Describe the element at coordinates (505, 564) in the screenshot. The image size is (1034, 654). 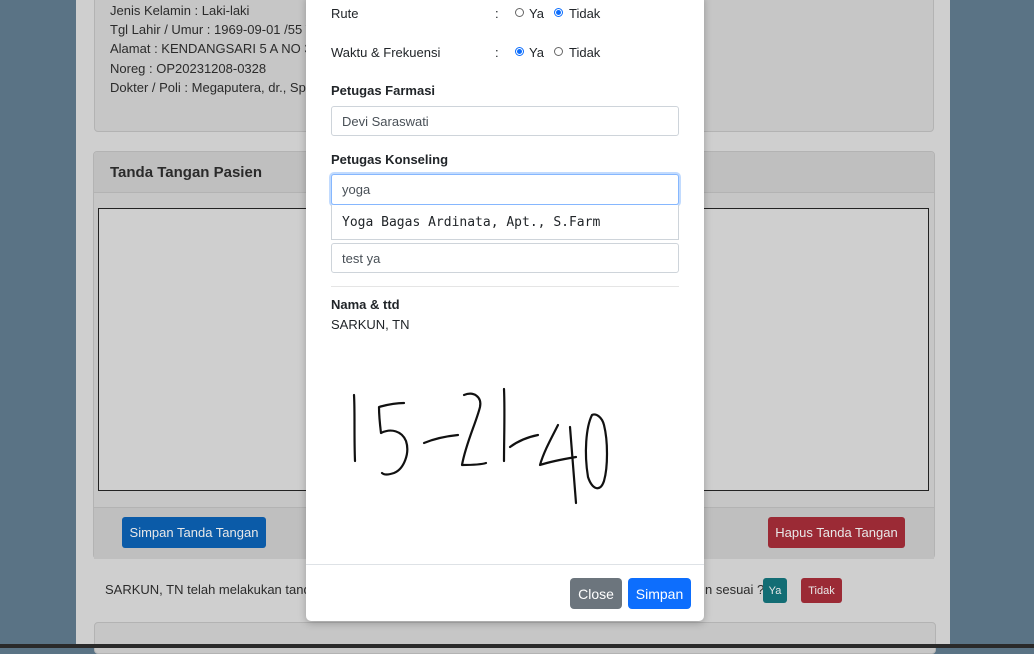
I see `modal-footer-divider` at that location.